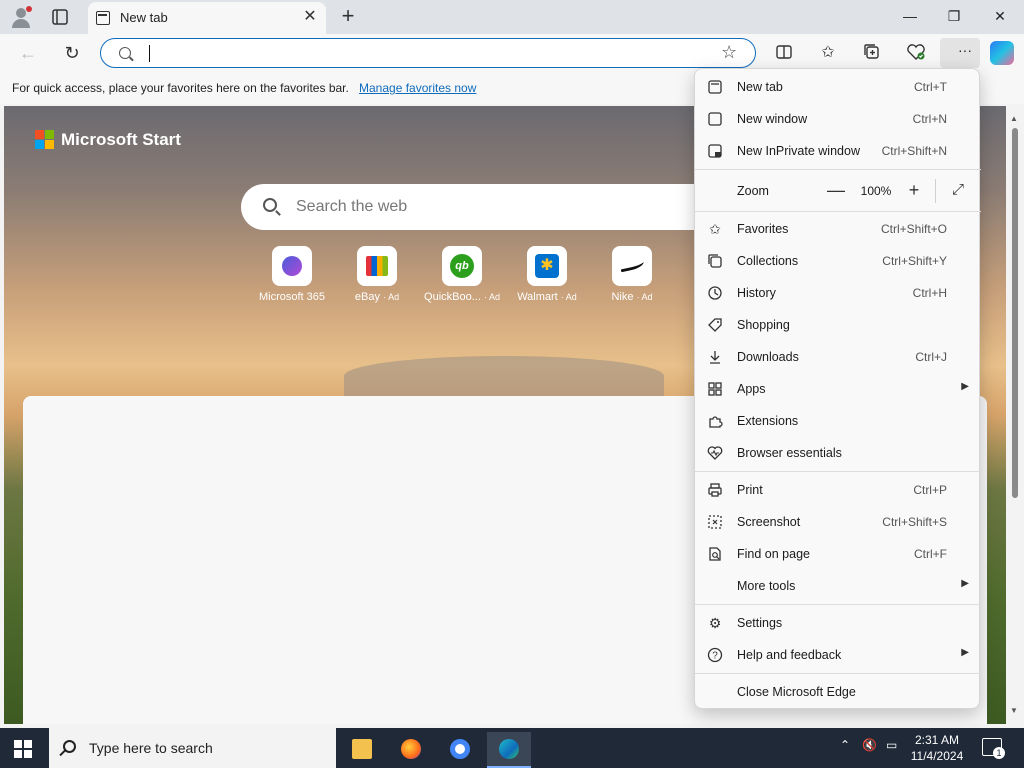  What do you see at coordinates (838, 586) in the screenshot?
I see `menu-item-more-tools: More tools ▶` at bounding box center [838, 586].